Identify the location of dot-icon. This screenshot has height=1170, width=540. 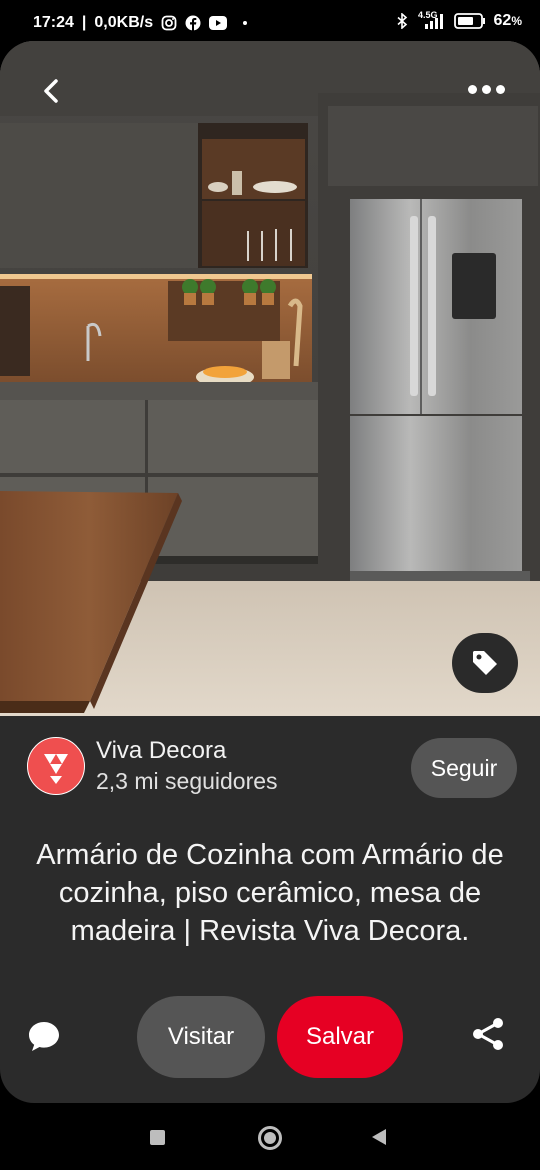
(245, 23).